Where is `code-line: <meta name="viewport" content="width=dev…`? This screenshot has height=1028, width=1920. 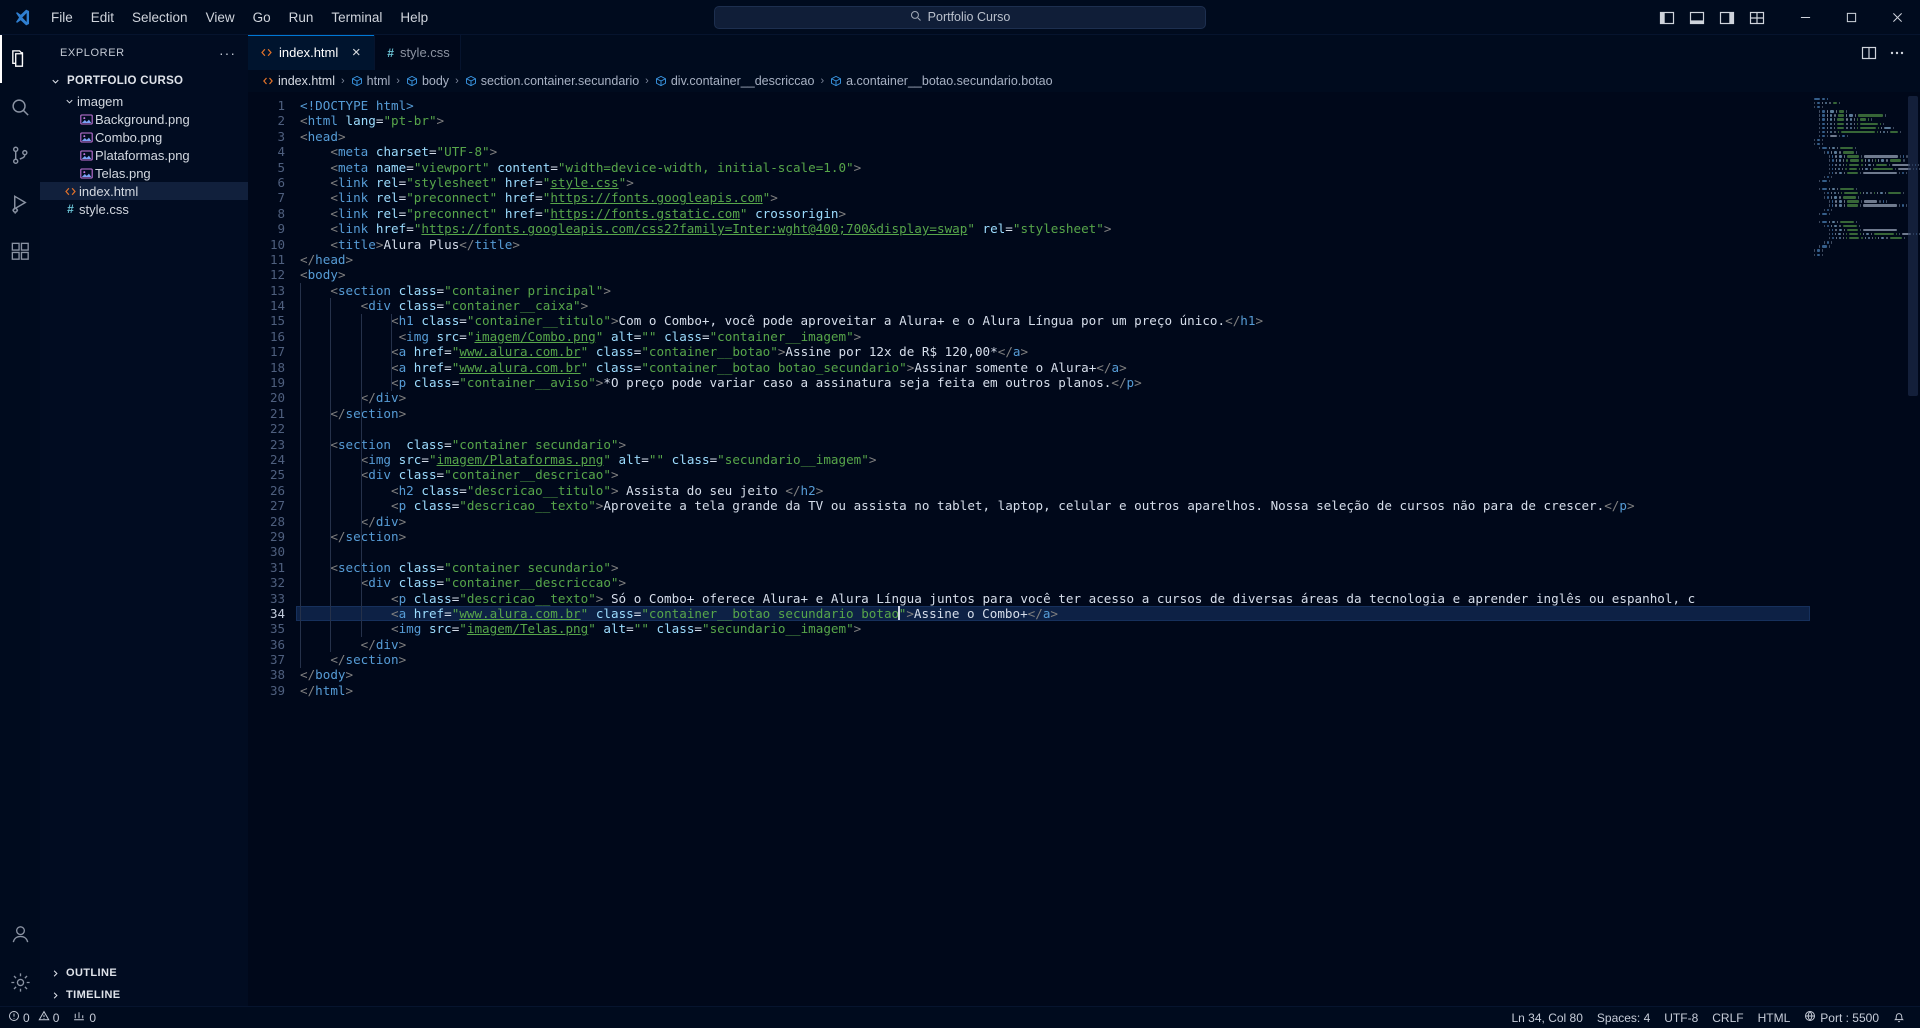 code-line: <meta name="viewport" content="width=dev… is located at coordinates (1053, 167).